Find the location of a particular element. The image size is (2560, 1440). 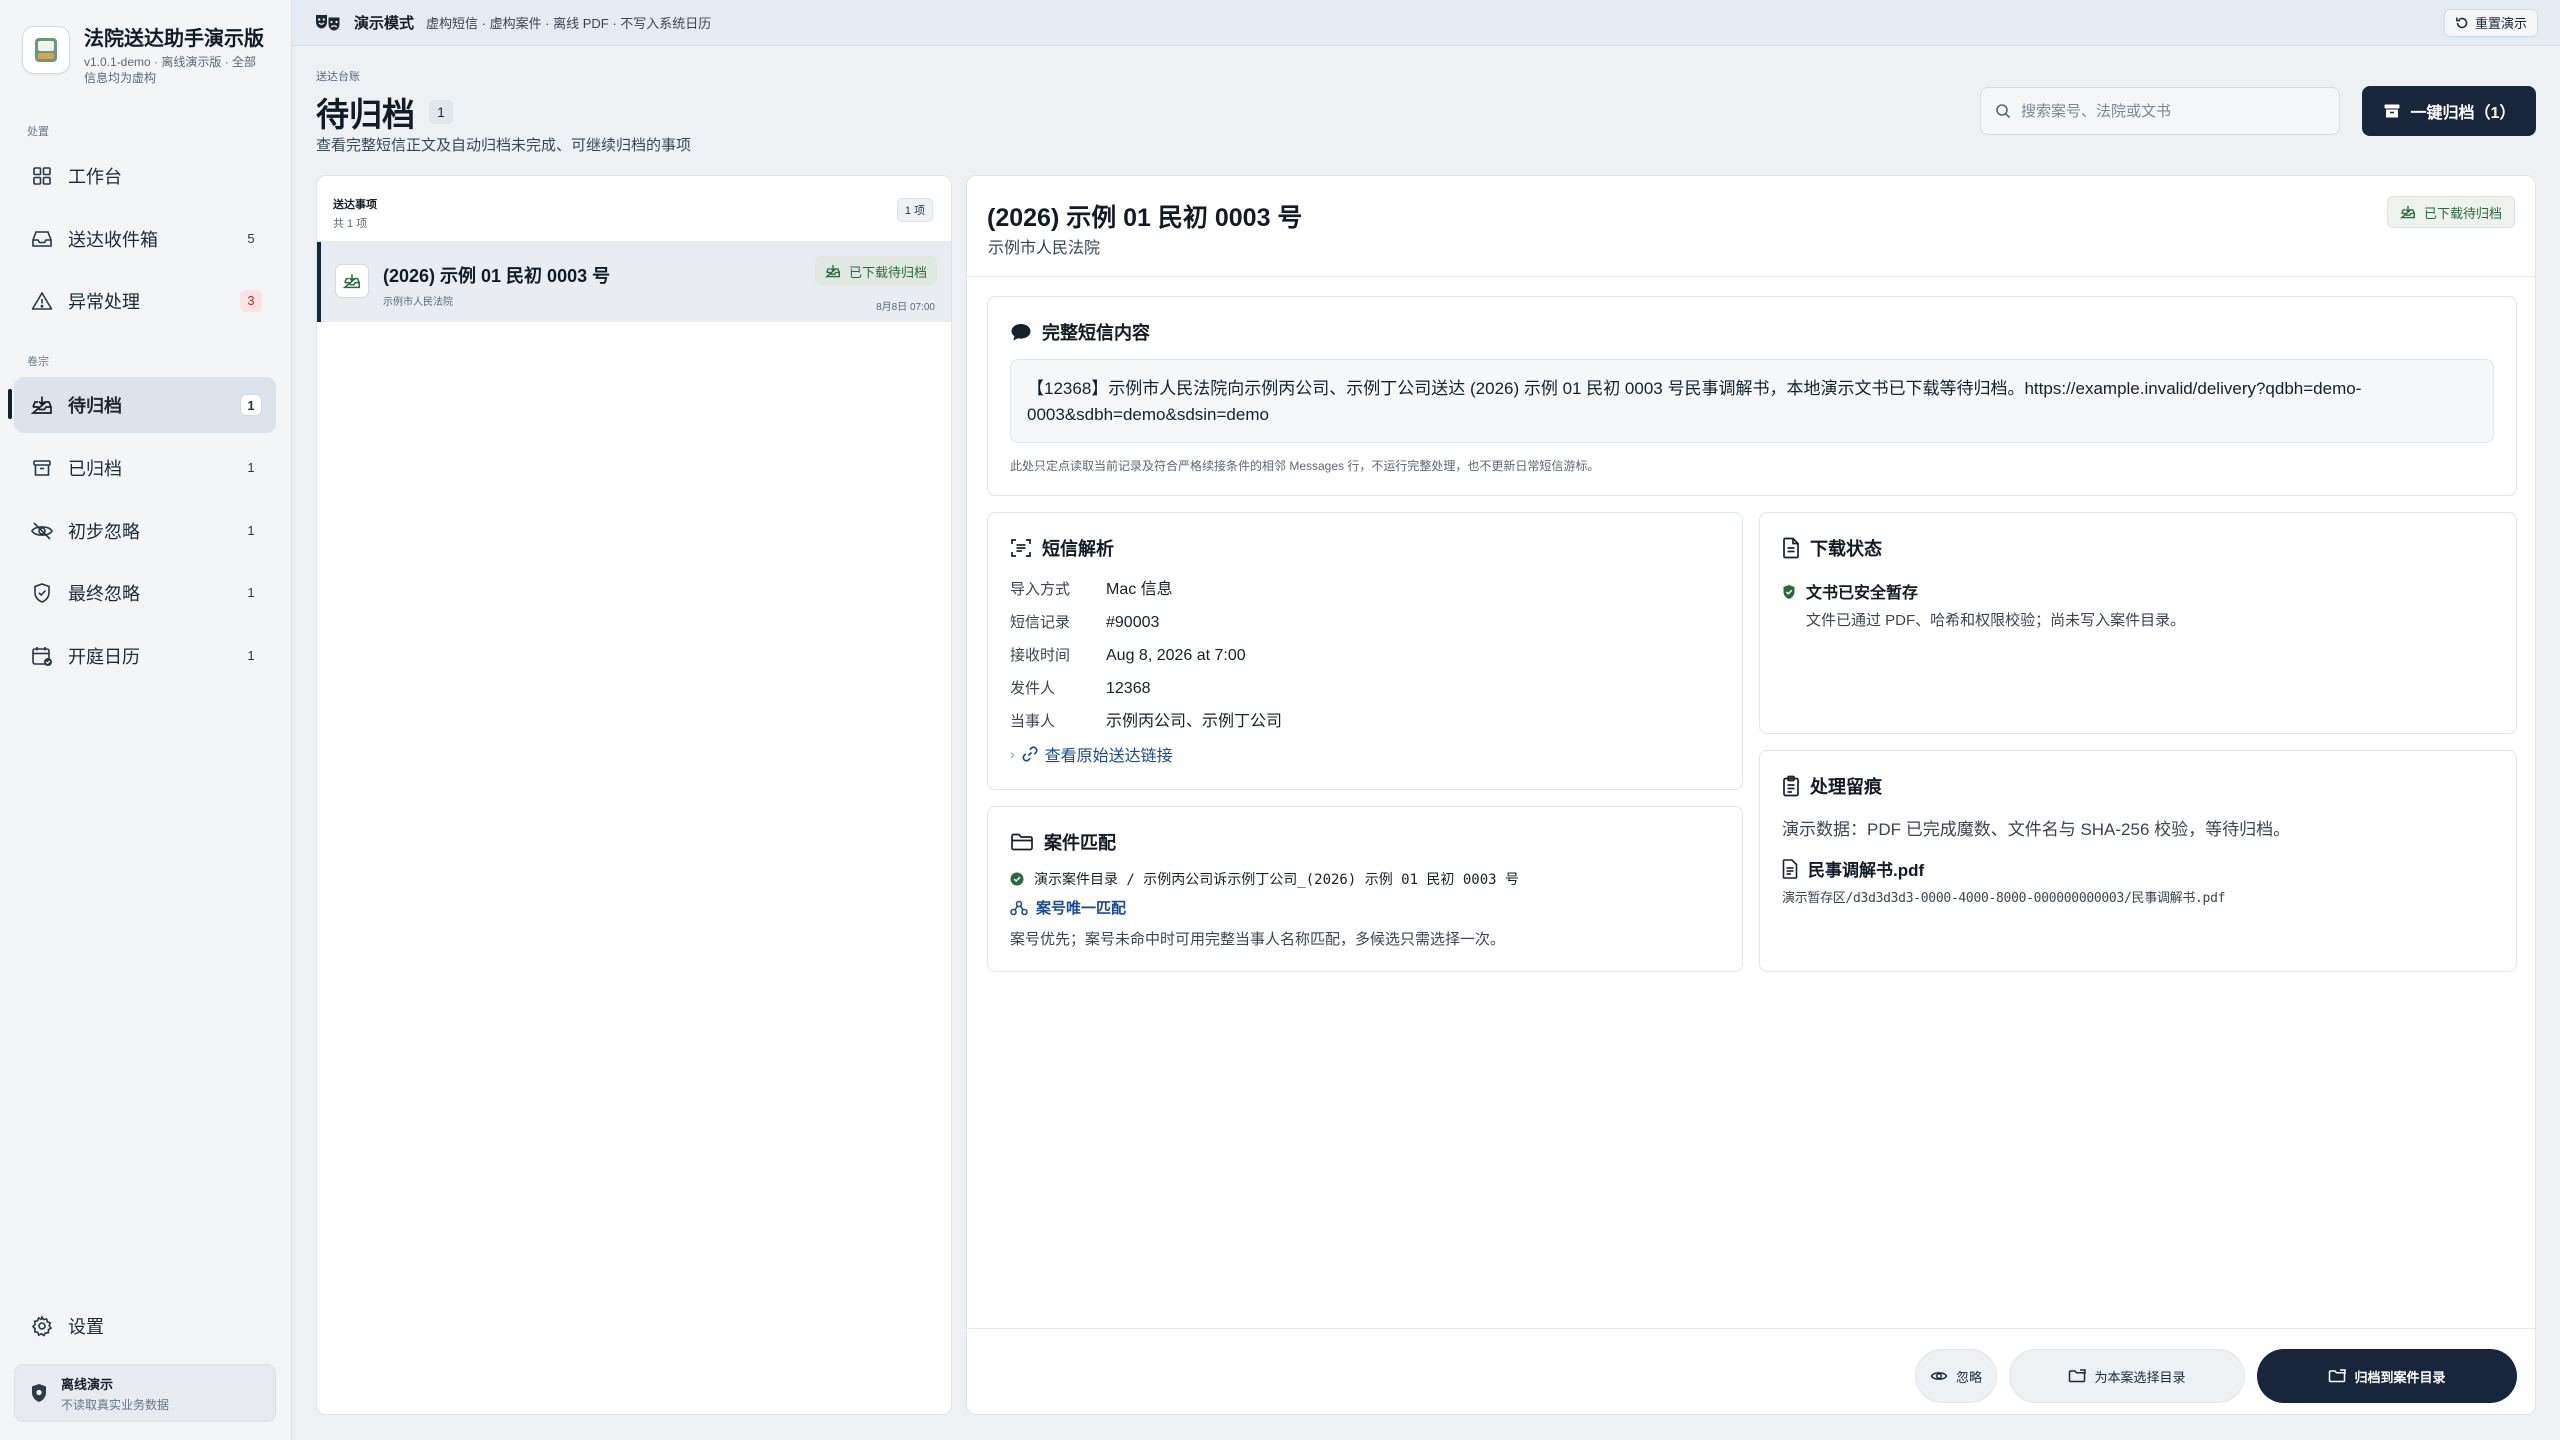

app-name: 法院送达助手演示版 is located at coordinates (174, 39).